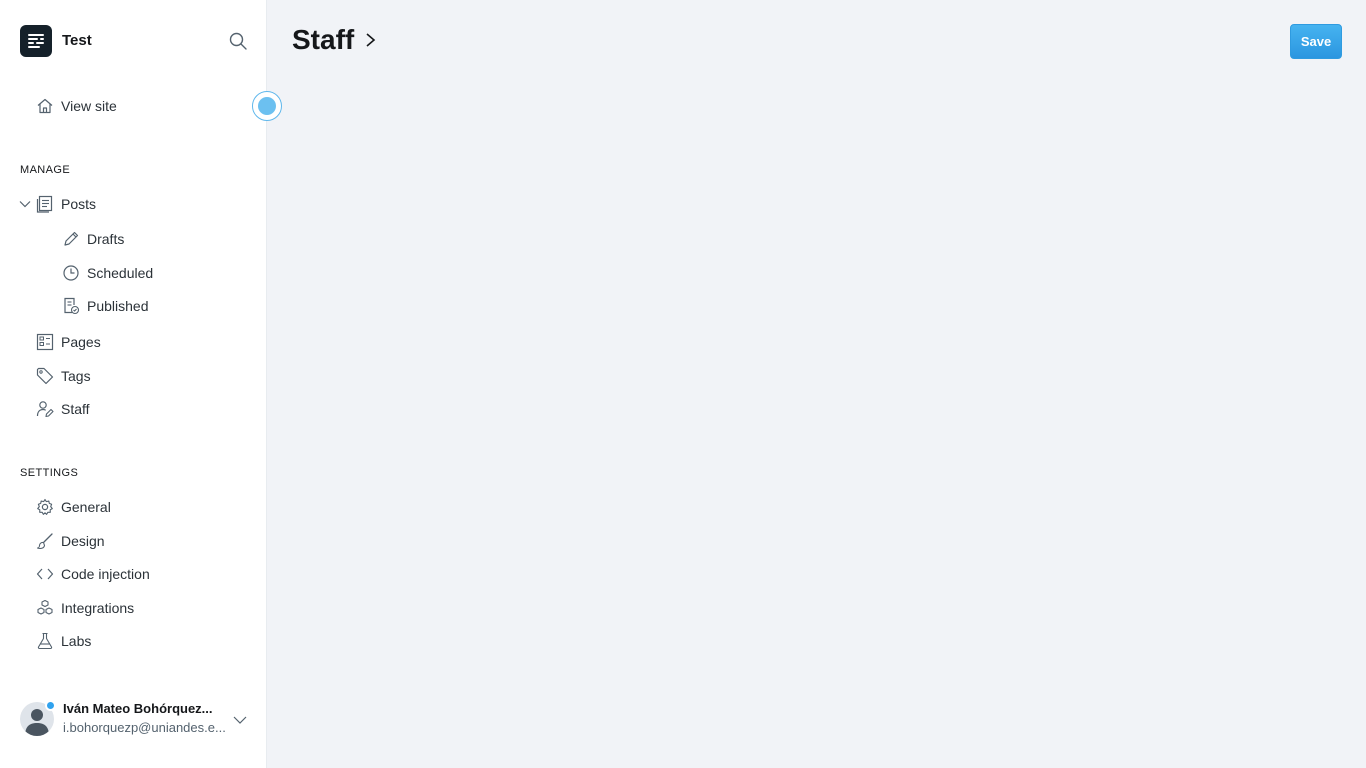 This screenshot has width=1366, height=768. I want to click on site-header: Test, so click(135, 41).